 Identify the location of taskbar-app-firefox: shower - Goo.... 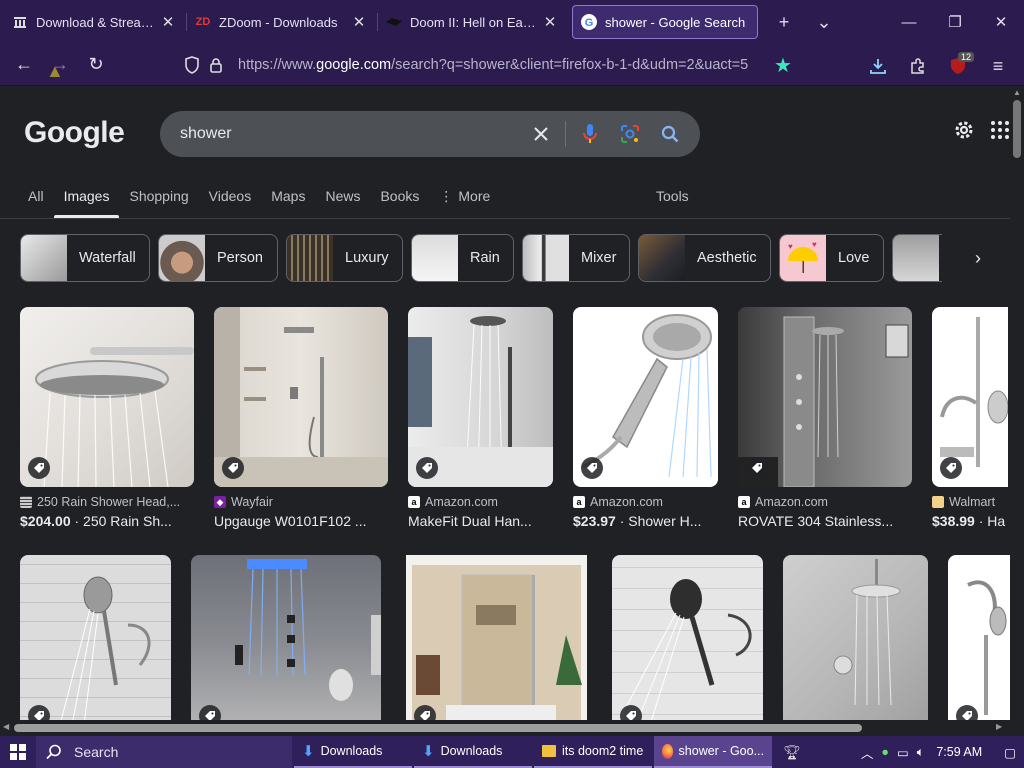
(713, 752).